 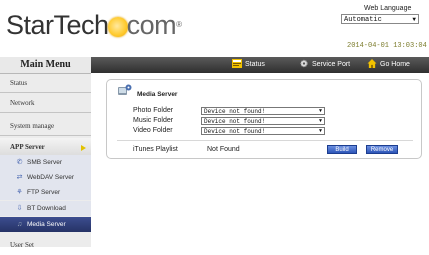 I want to click on photo-folder-value: Device not found!, so click(x=235, y=111).